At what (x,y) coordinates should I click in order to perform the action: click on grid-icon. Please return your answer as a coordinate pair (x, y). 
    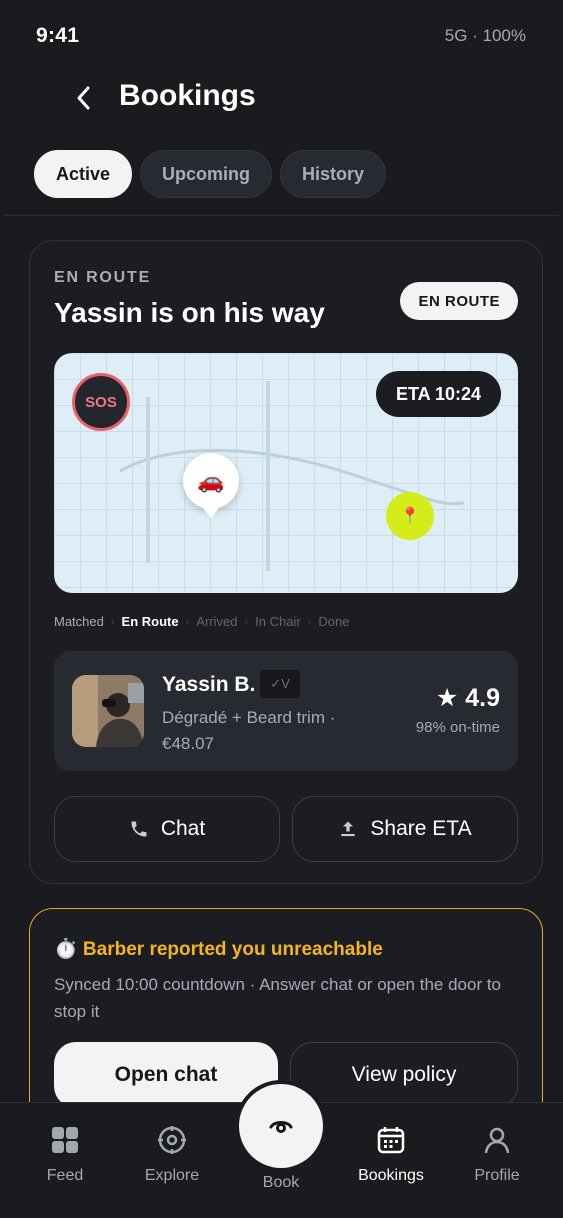
    Looking at the image, I should click on (65, 1140).